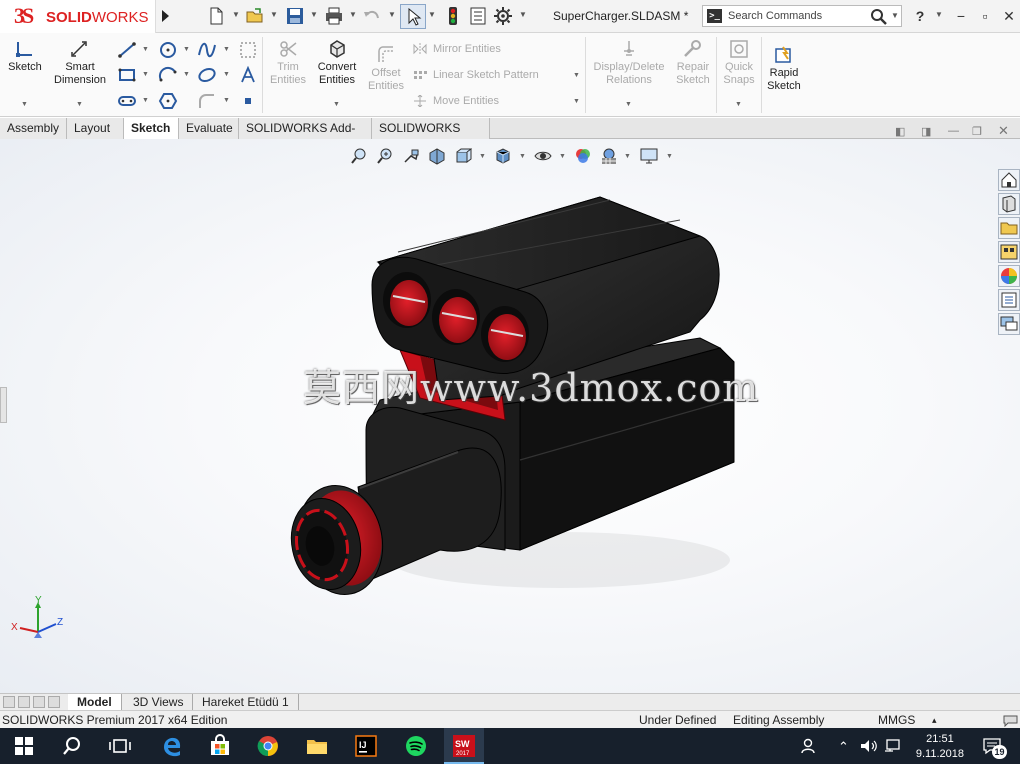 This screenshot has height=764, width=1020. I want to click on arc-dropdown-caret: ▼, so click(186, 74).